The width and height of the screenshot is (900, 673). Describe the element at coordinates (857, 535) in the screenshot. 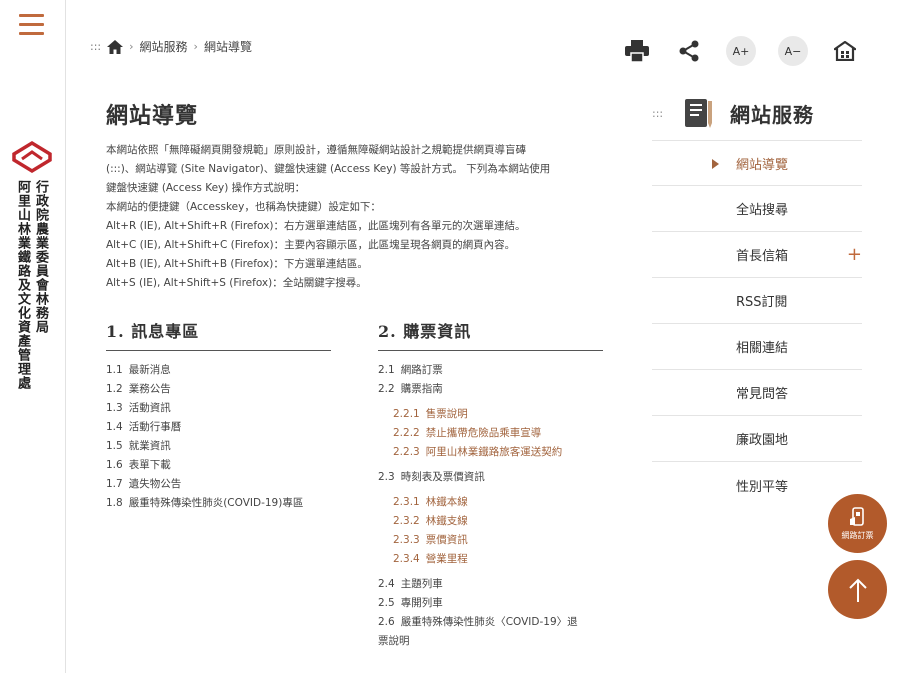

I see `online-ticket-label: 網路訂票` at that location.